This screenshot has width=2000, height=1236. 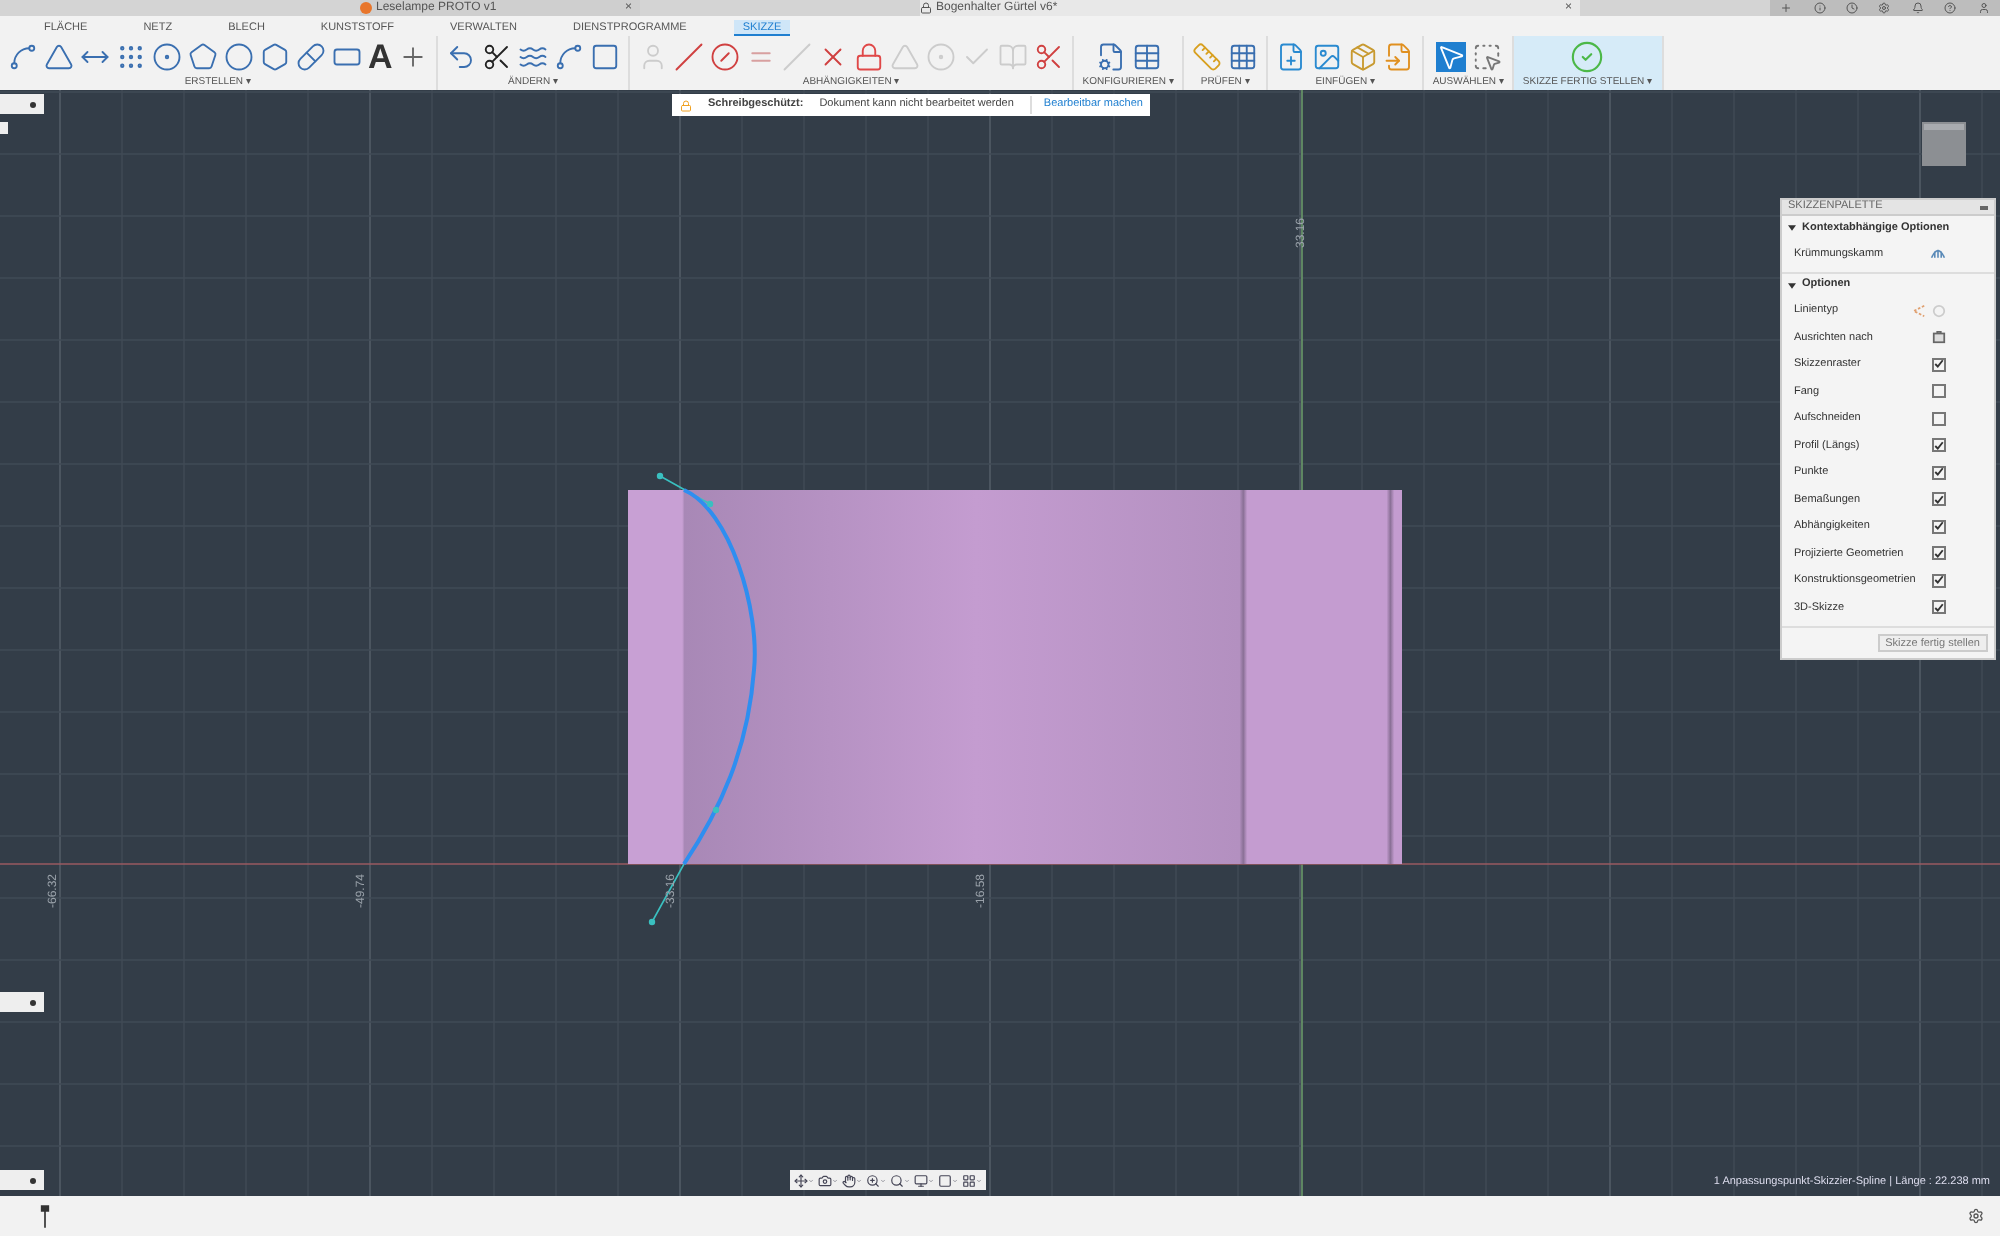 I want to click on orbit-icon, so click(x=801, y=1180).